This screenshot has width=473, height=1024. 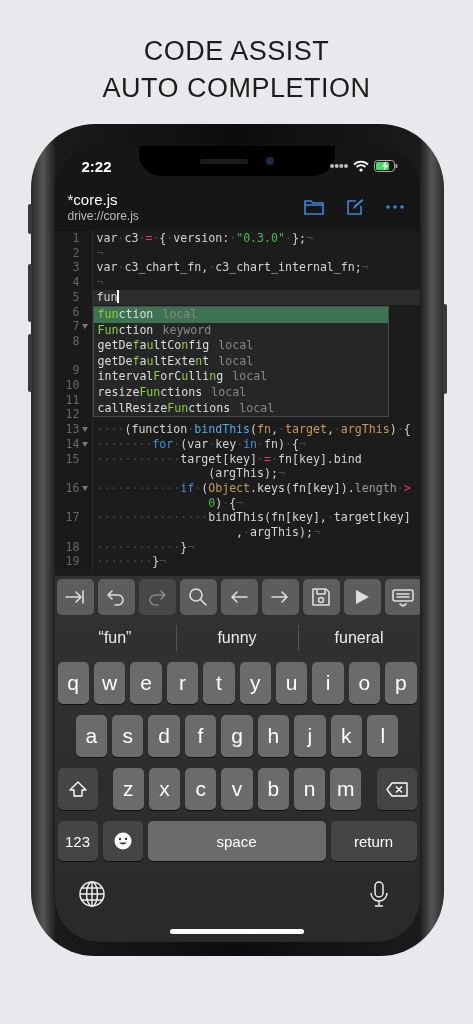 What do you see at coordinates (364, 683) in the screenshot?
I see `letter-key: o` at bounding box center [364, 683].